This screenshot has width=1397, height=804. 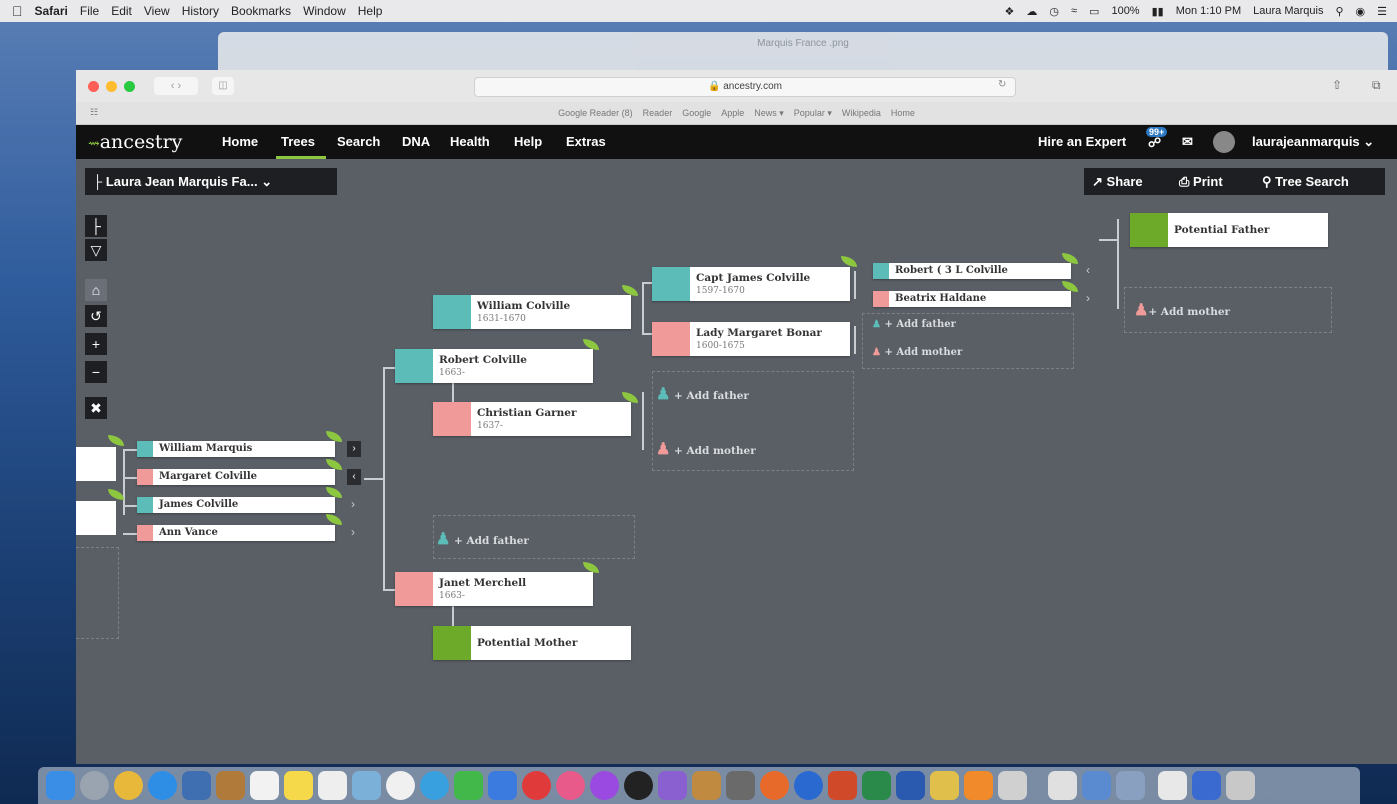 I want to click on menu-app-name: Safari, so click(x=51, y=11).